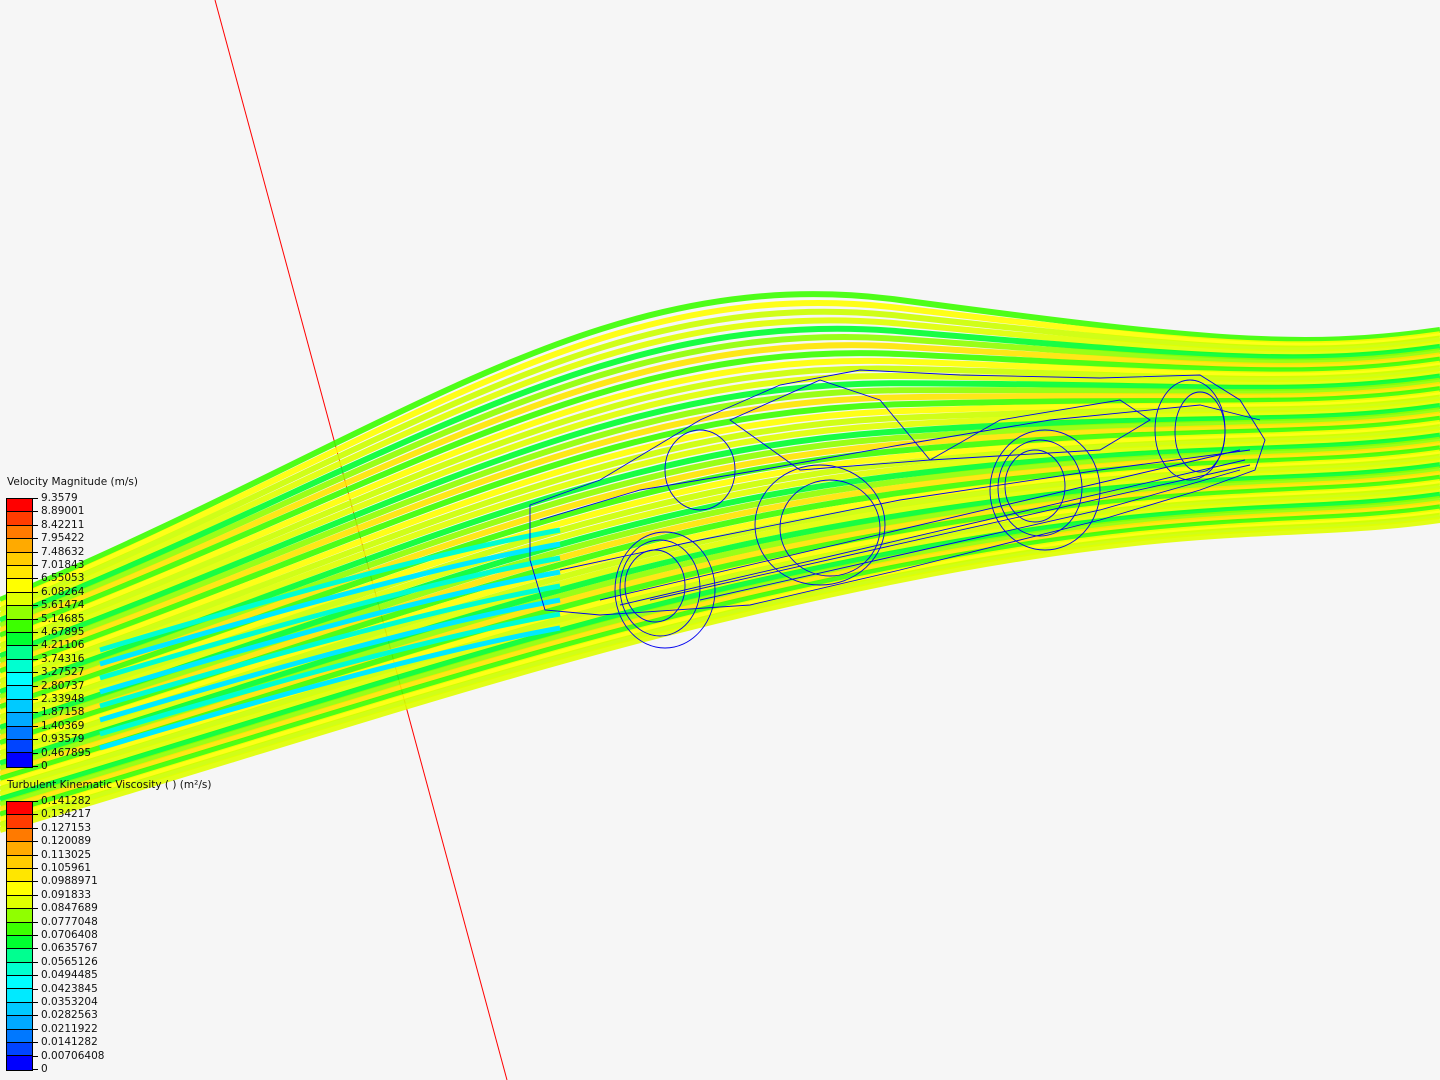 This screenshot has height=1080, width=1440. I want to click on legend-label: 0.0282563, so click(69, 1015).